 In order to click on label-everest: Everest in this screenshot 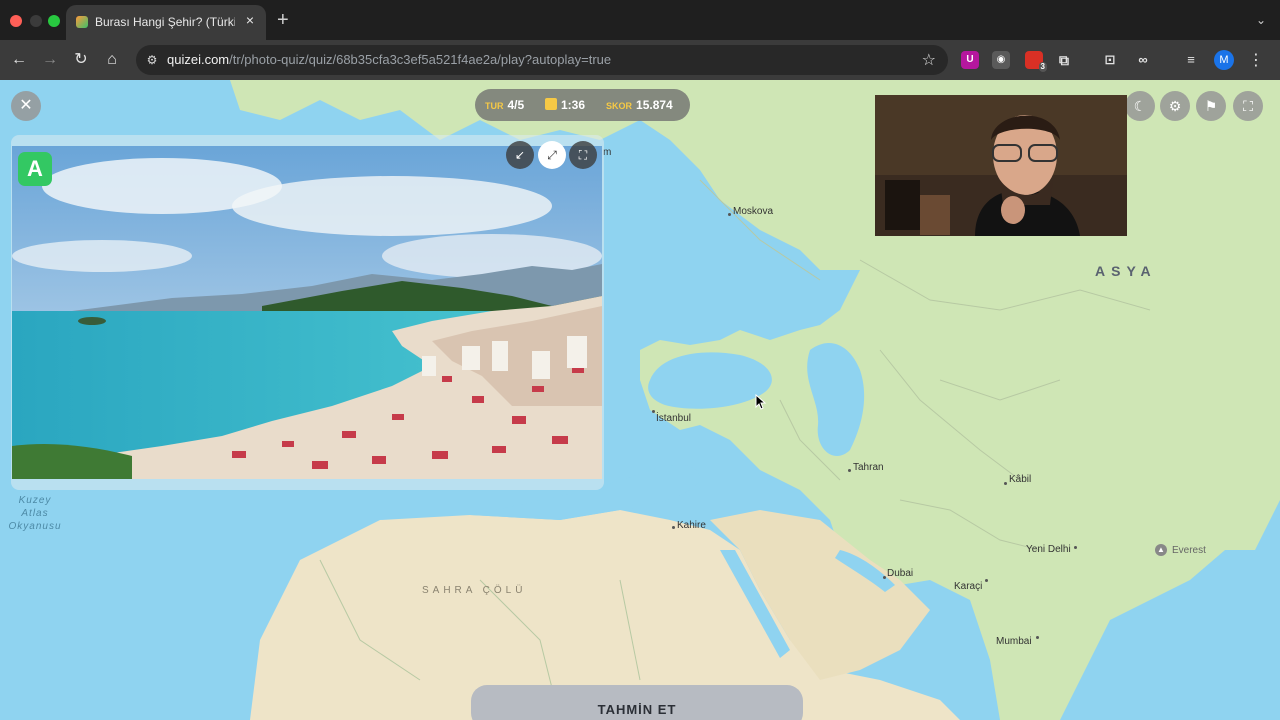, I will do `click(1189, 550)`.